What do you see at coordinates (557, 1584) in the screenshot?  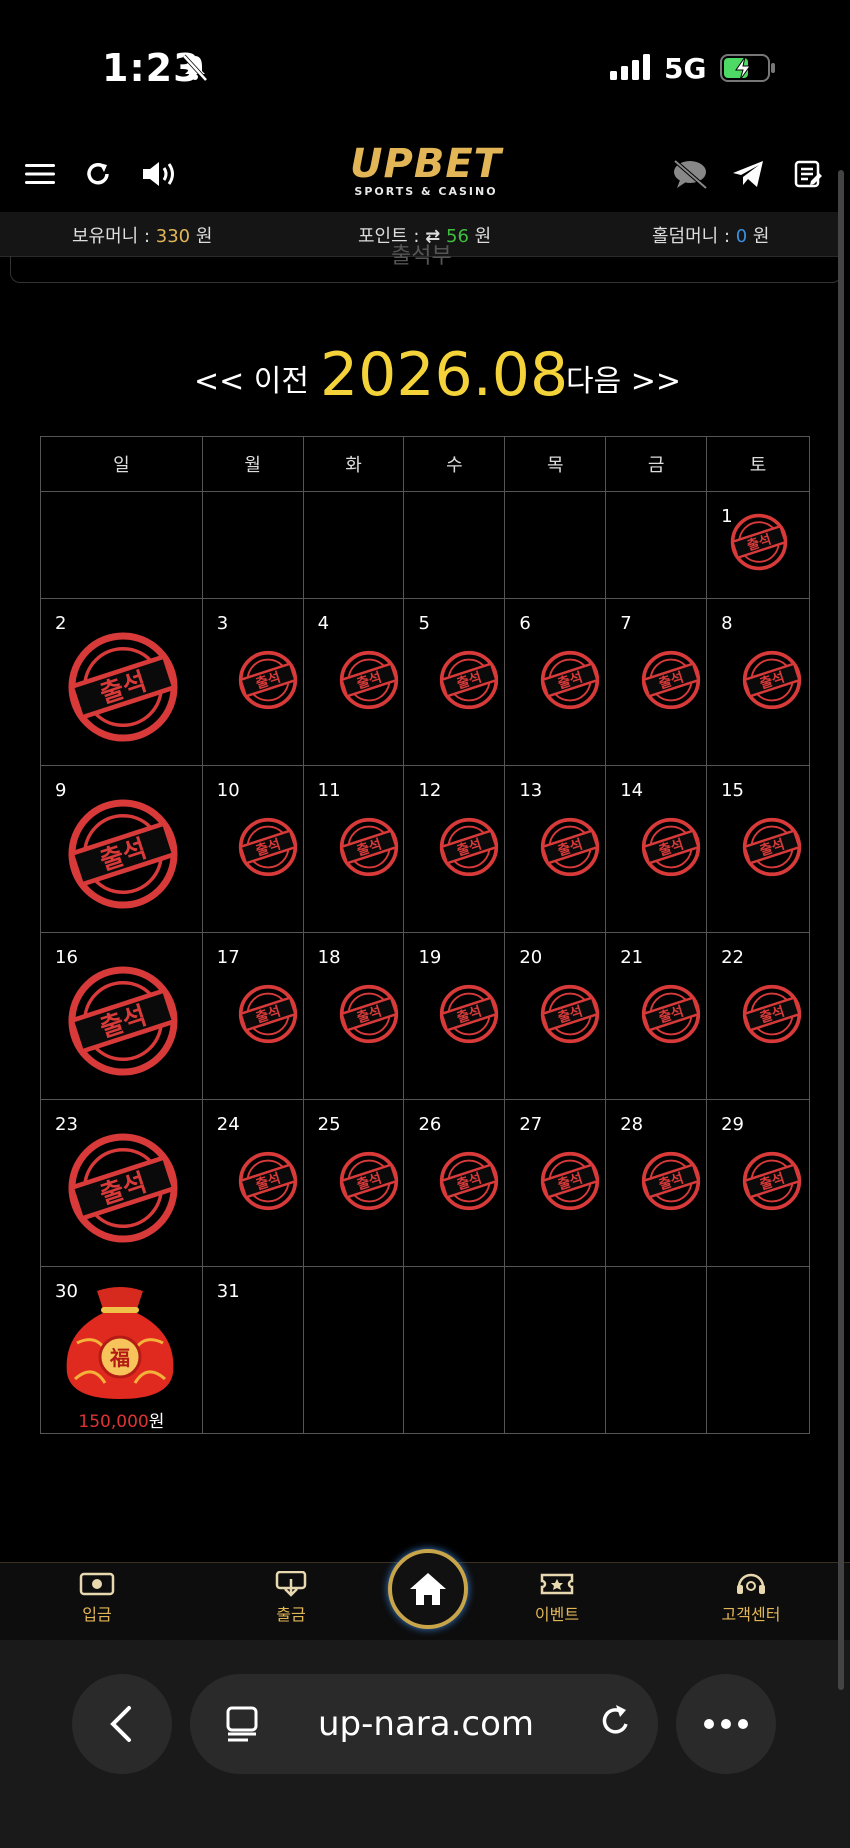 I see `ticket-star-icon` at bounding box center [557, 1584].